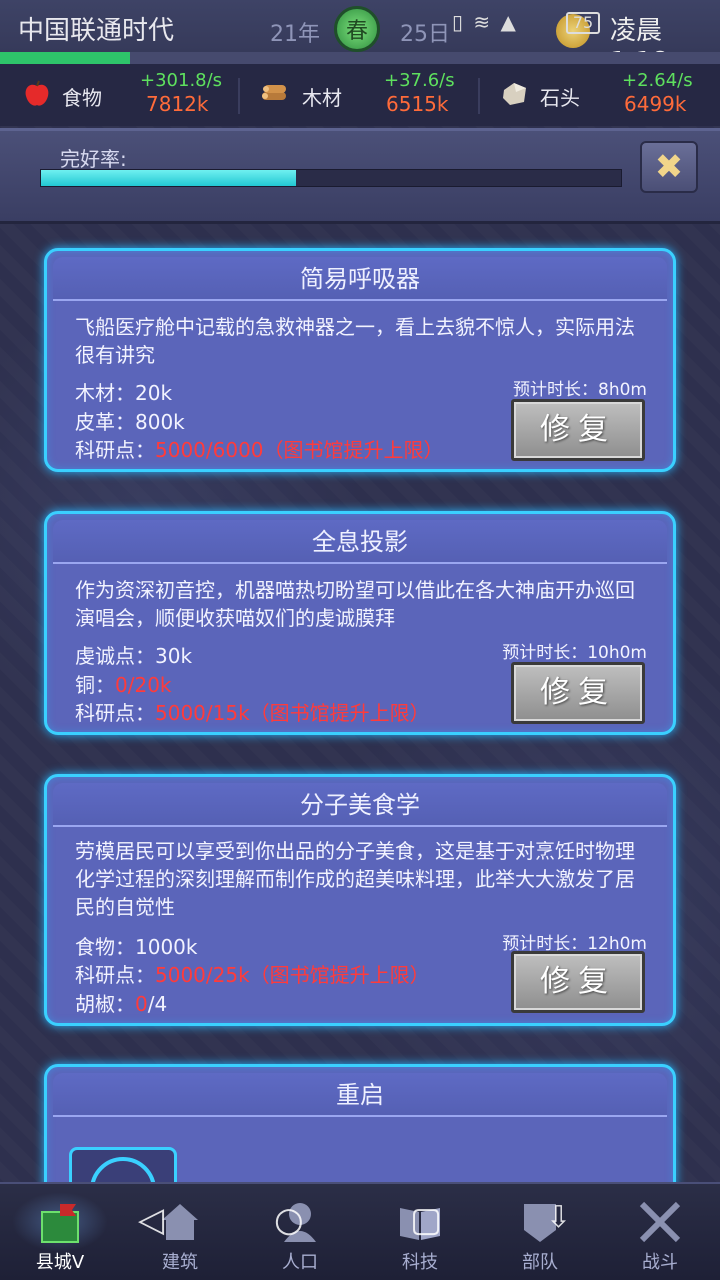 This screenshot has width=720, height=1280. What do you see at coordinates (202, 713) in the screenshot?
I see `req-value-insufficient: 5000/15k` at bounding box center [202, 713].